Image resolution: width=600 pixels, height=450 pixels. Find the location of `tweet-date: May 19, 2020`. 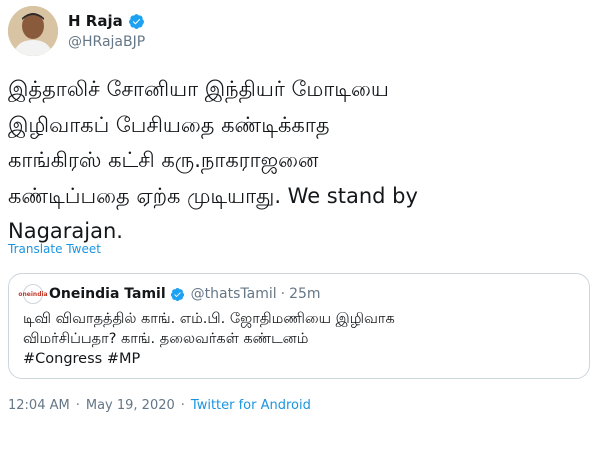

tweet-date: May 19, 2020 is located at coordinates (130, 405).